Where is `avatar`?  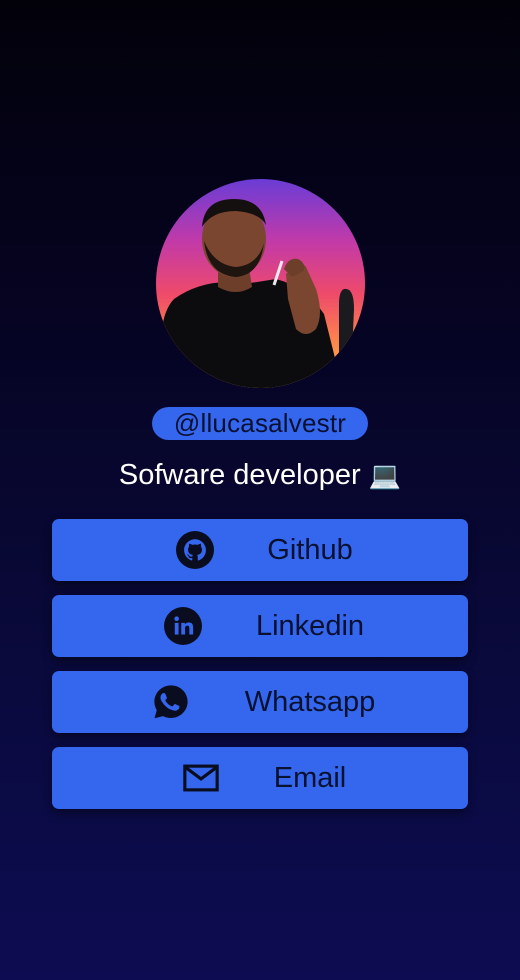
avatar is located at coordinates (260, 283).